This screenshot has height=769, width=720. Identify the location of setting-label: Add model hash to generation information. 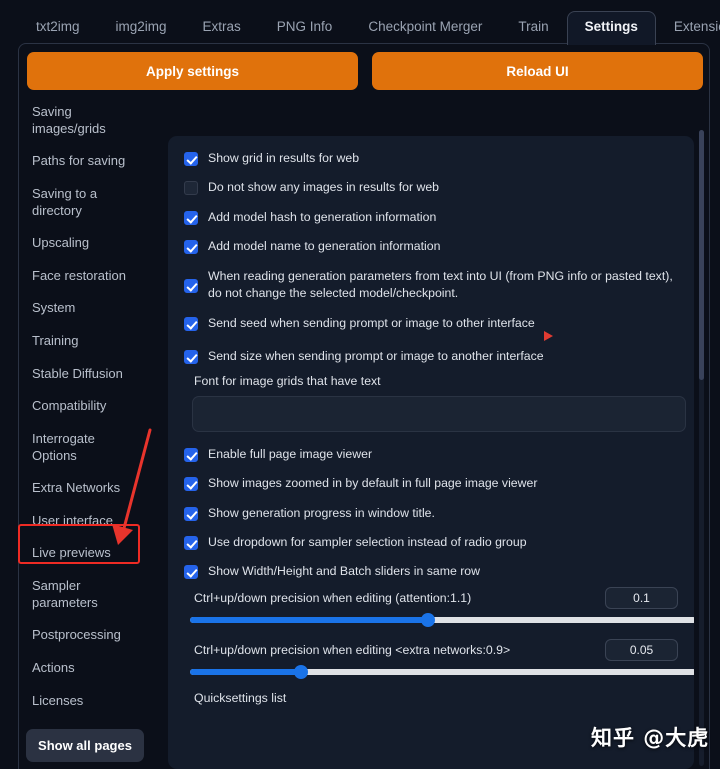
(322, 216).